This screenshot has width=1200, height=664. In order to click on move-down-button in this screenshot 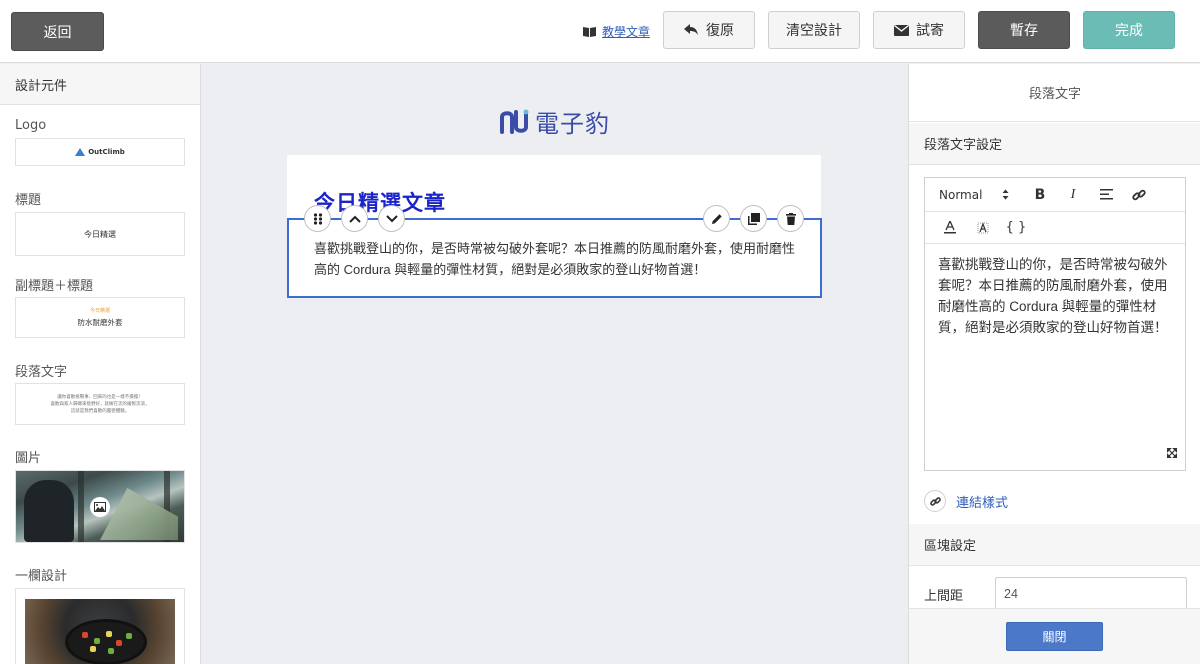, I will do `click(391, 218)`.